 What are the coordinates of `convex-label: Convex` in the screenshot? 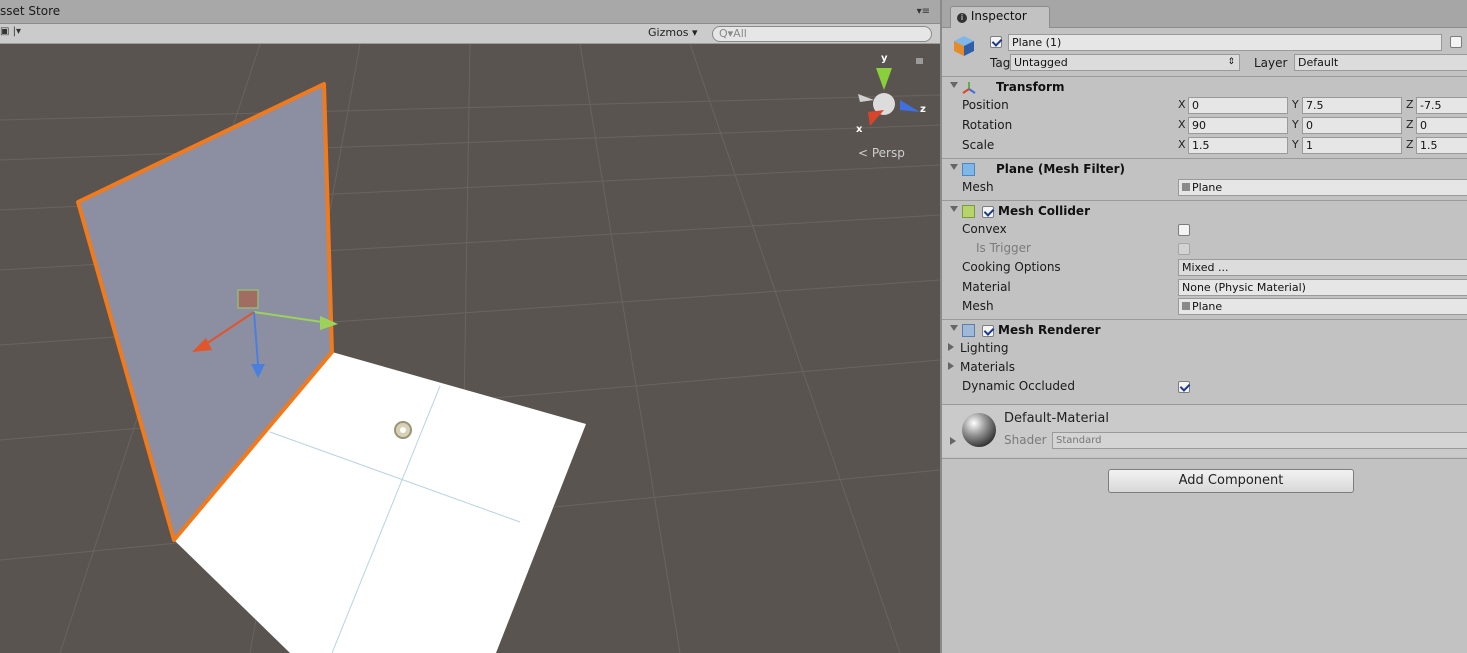 It's located at (984, 229).